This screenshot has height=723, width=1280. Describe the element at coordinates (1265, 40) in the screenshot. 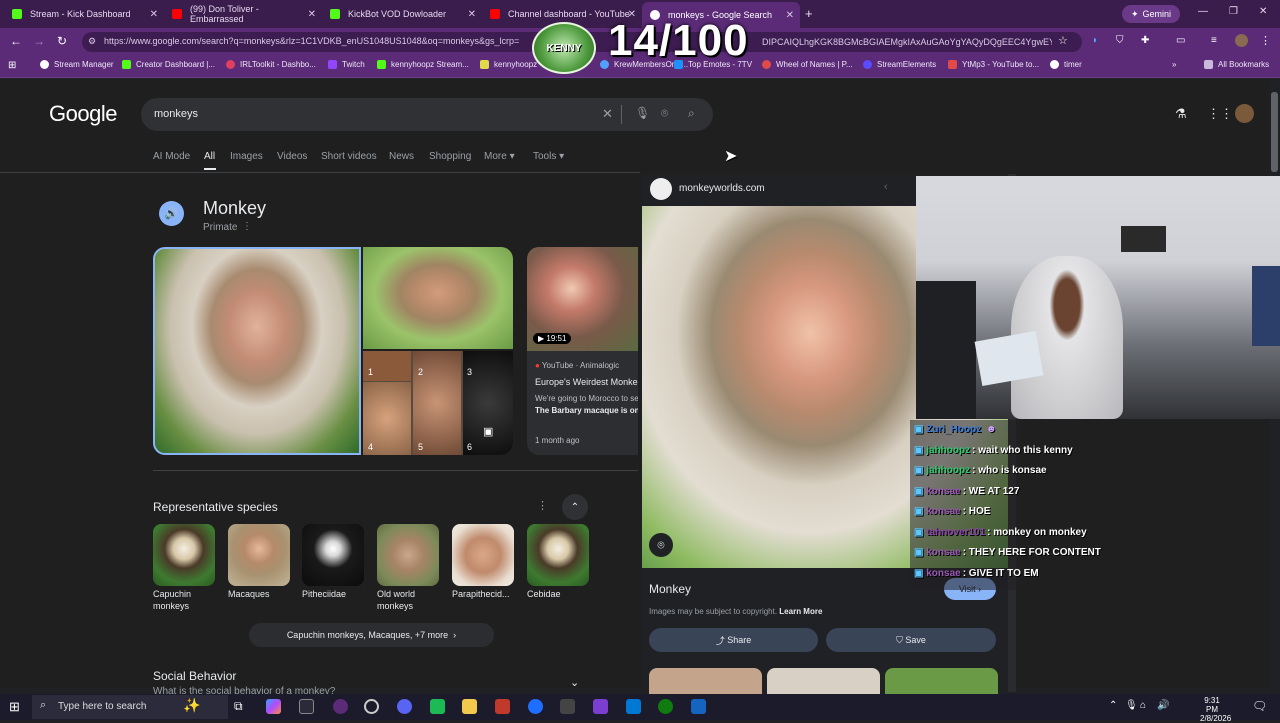

I see `menu-icon: ⋮` at that location.